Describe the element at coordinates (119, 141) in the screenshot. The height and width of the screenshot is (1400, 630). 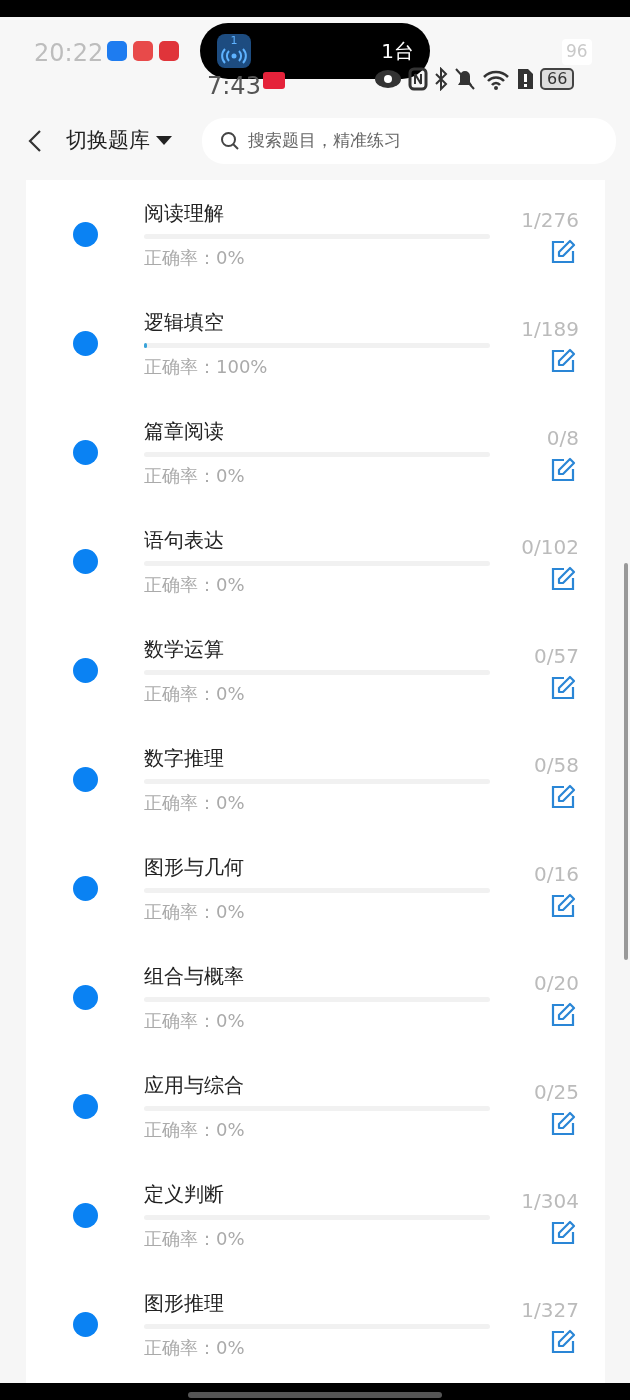
I see `bank-switch-dropdown: 切换题库` at that location.